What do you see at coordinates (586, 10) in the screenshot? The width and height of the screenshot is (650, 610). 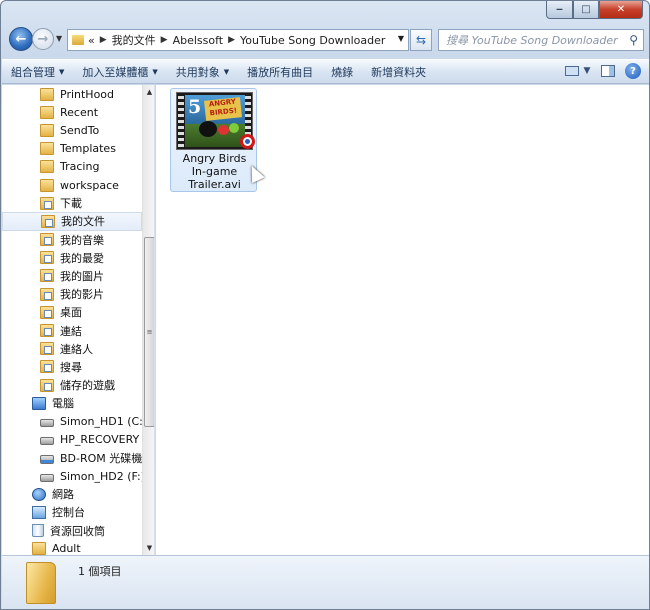 I see `maximize-button: □` at bounding box center [586, 10].